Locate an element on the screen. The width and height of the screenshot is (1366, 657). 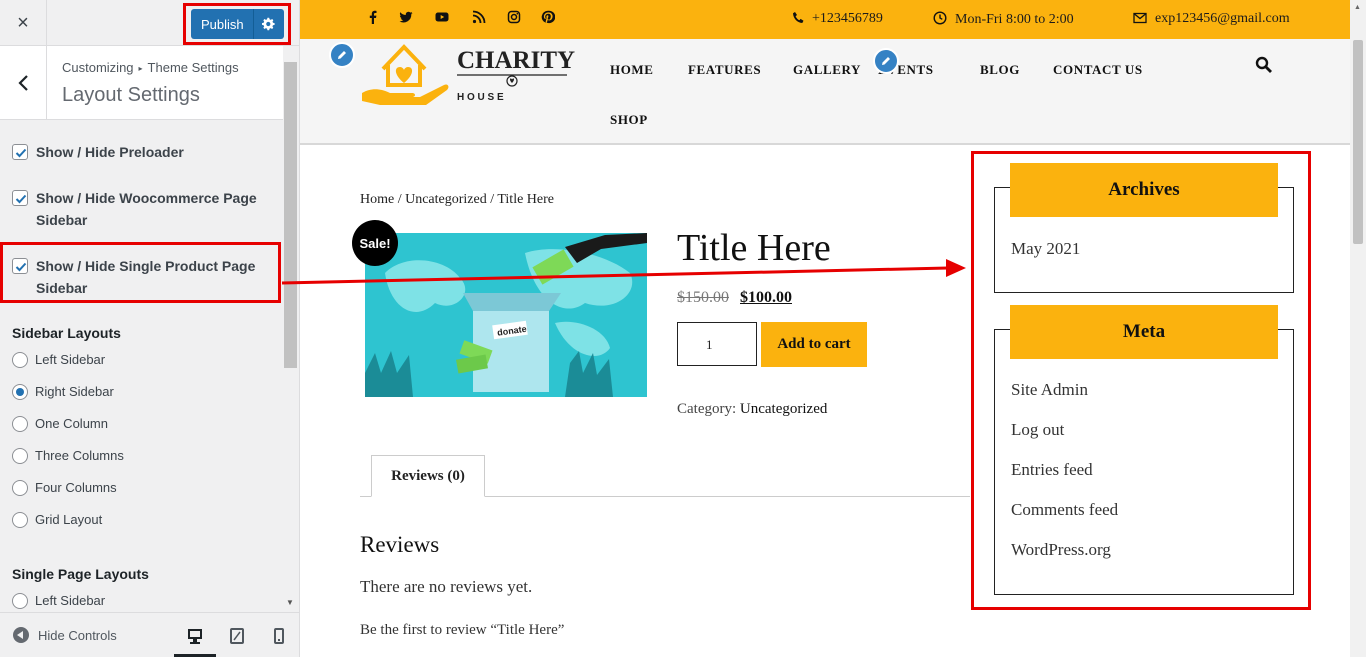
customizer-footer: Hide Controls is located at coordinates (149, 634).